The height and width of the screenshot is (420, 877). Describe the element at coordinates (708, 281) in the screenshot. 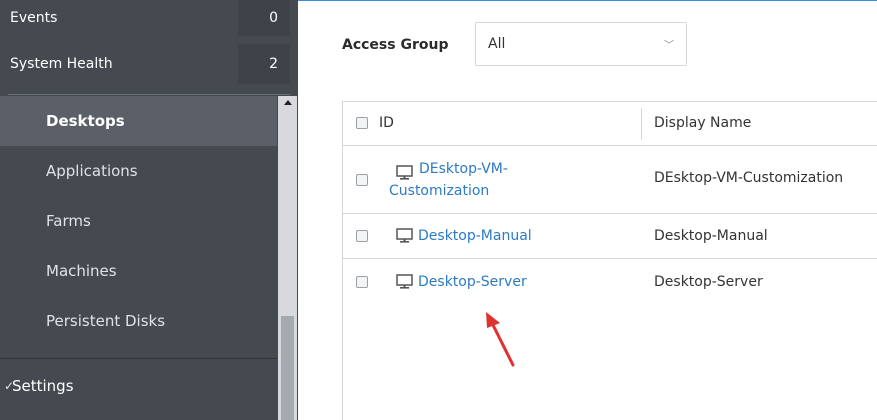

I see `display-name-cell: Desktop-Server` at that location.